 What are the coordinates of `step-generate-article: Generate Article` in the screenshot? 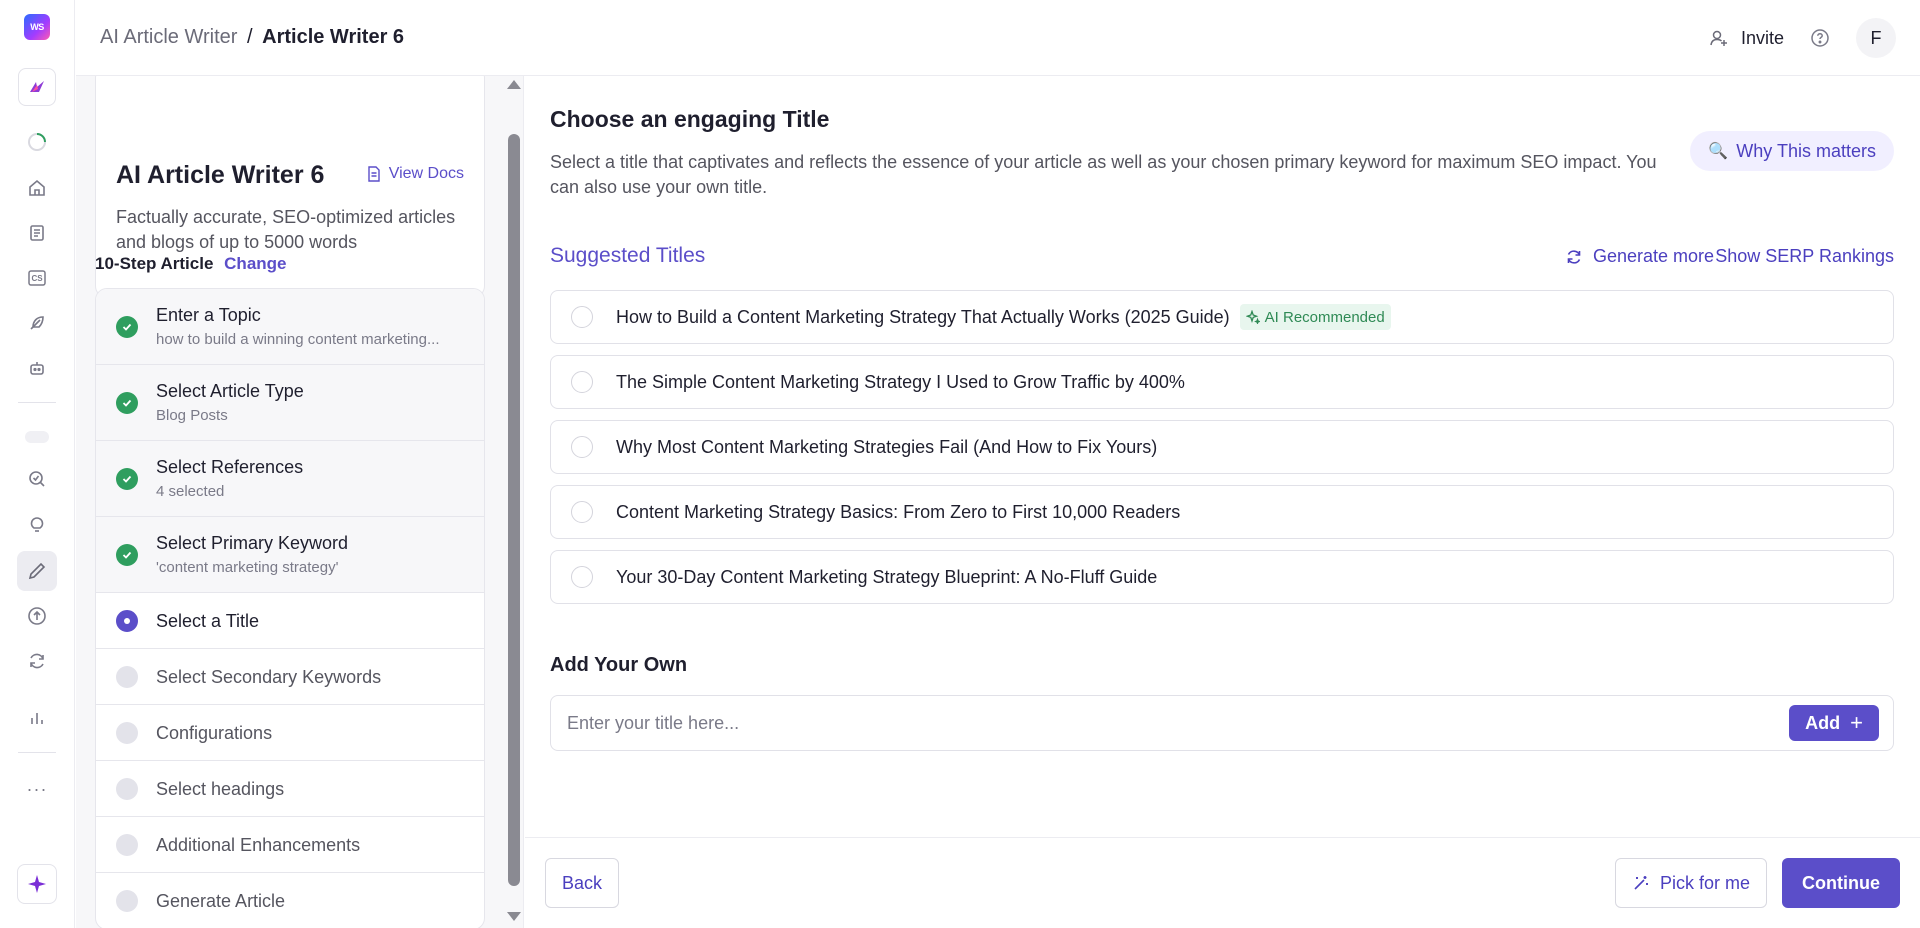 It's located at (290, 900).